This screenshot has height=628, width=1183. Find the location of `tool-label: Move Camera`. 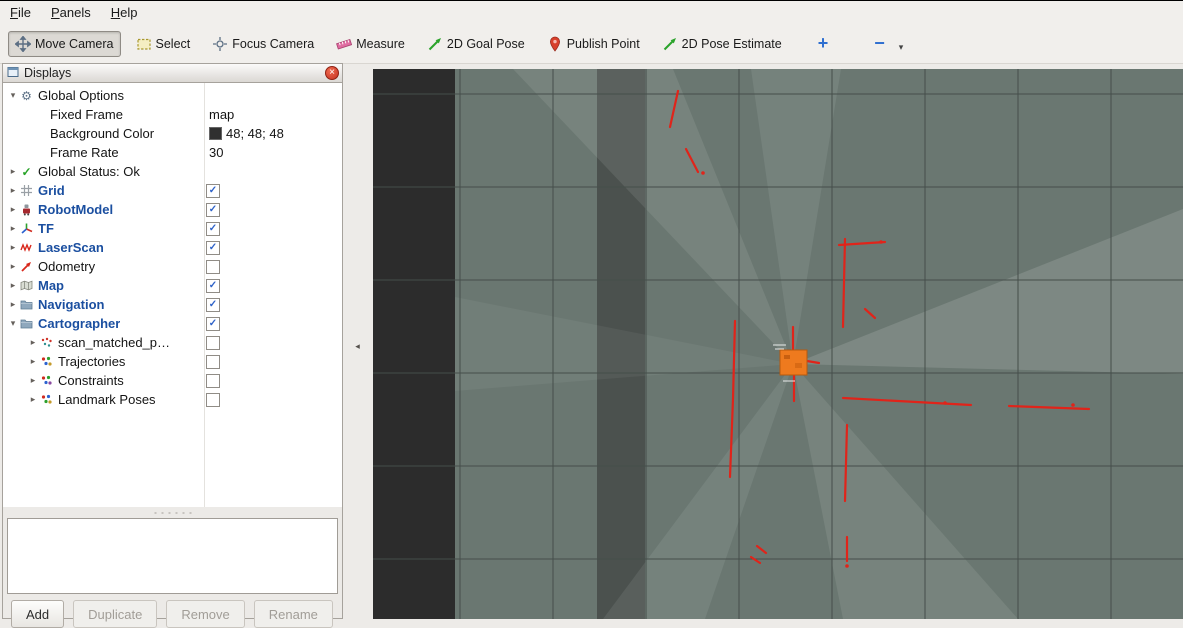

tool-label: Move Camera is located at coordinates (74, 43).